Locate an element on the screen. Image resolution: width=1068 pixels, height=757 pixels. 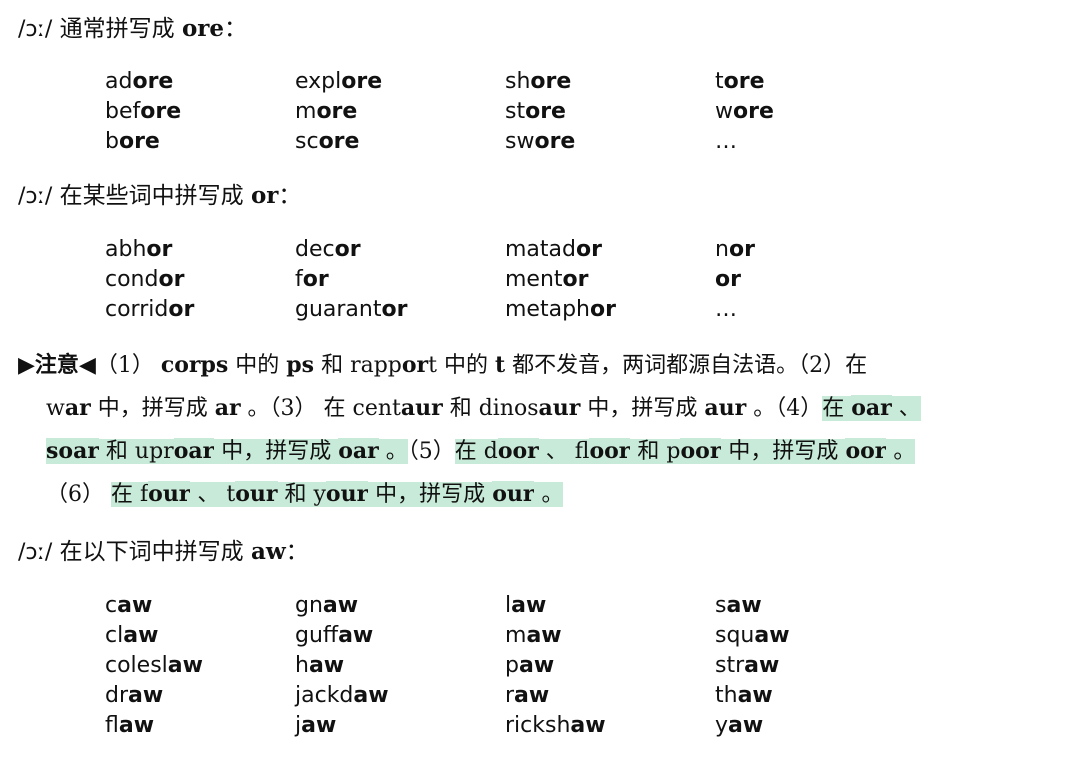
word-entry: condor is located at coordinates (200, 280).